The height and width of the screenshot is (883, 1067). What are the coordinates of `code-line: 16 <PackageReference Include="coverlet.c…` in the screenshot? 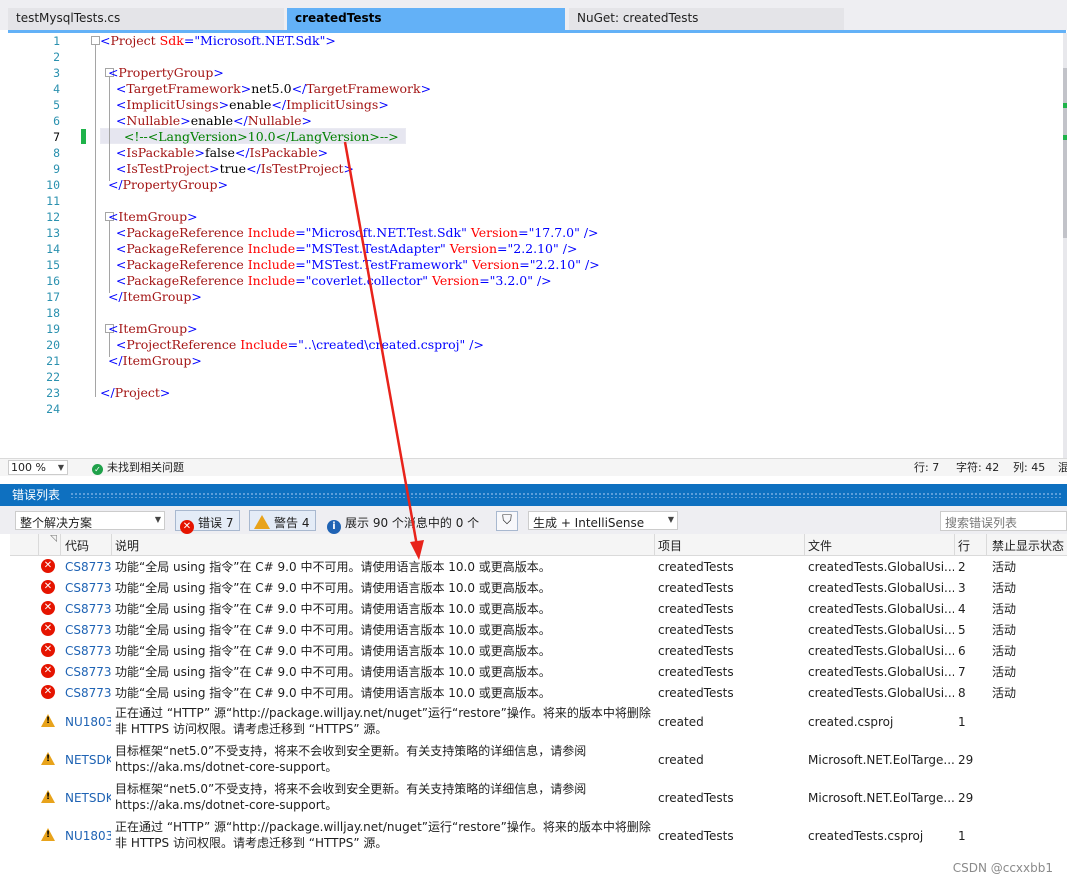 It's located at (530, 281).